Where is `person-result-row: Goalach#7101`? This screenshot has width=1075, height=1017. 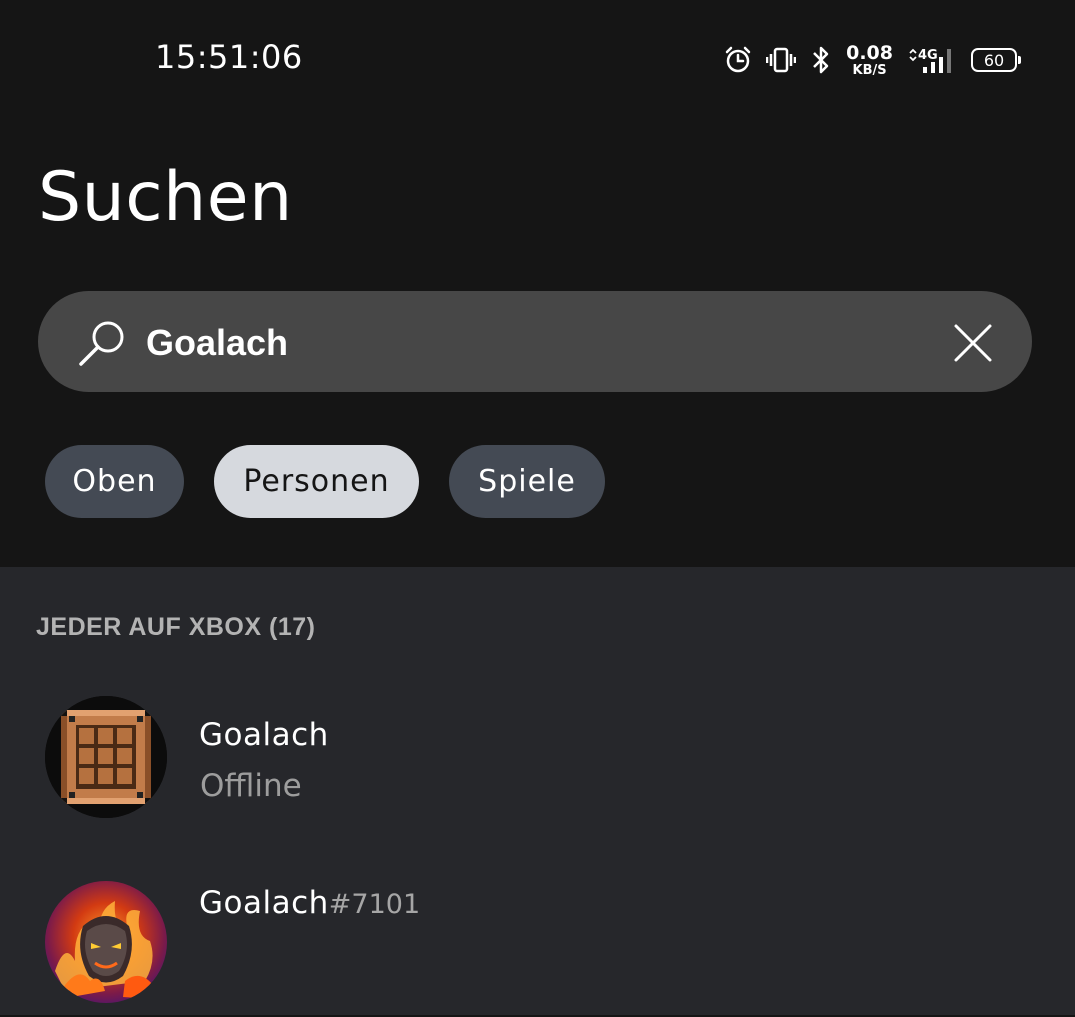 person-result-row: Goalach#7101 is located at coordinates (537, 942).